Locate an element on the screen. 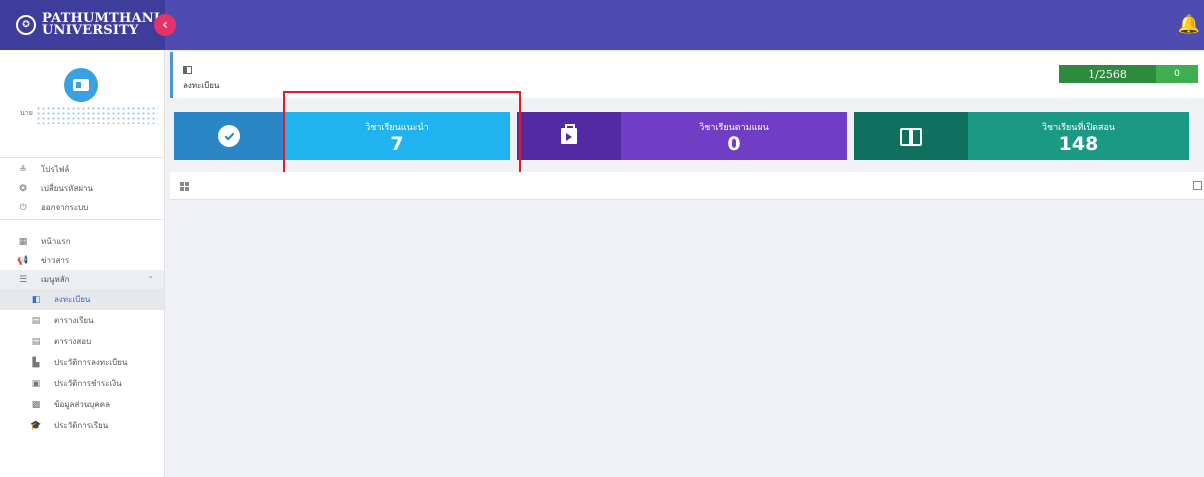  sidebar-item-exam-schedule: ▤ ตารางสอบ is located at coordinates (82, 341).